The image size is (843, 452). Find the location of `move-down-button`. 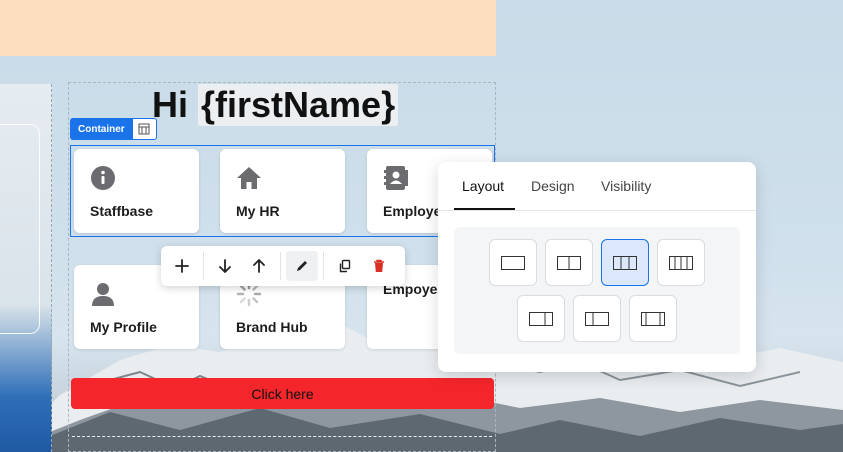

move-down-button is located at coordinates (225, 266).